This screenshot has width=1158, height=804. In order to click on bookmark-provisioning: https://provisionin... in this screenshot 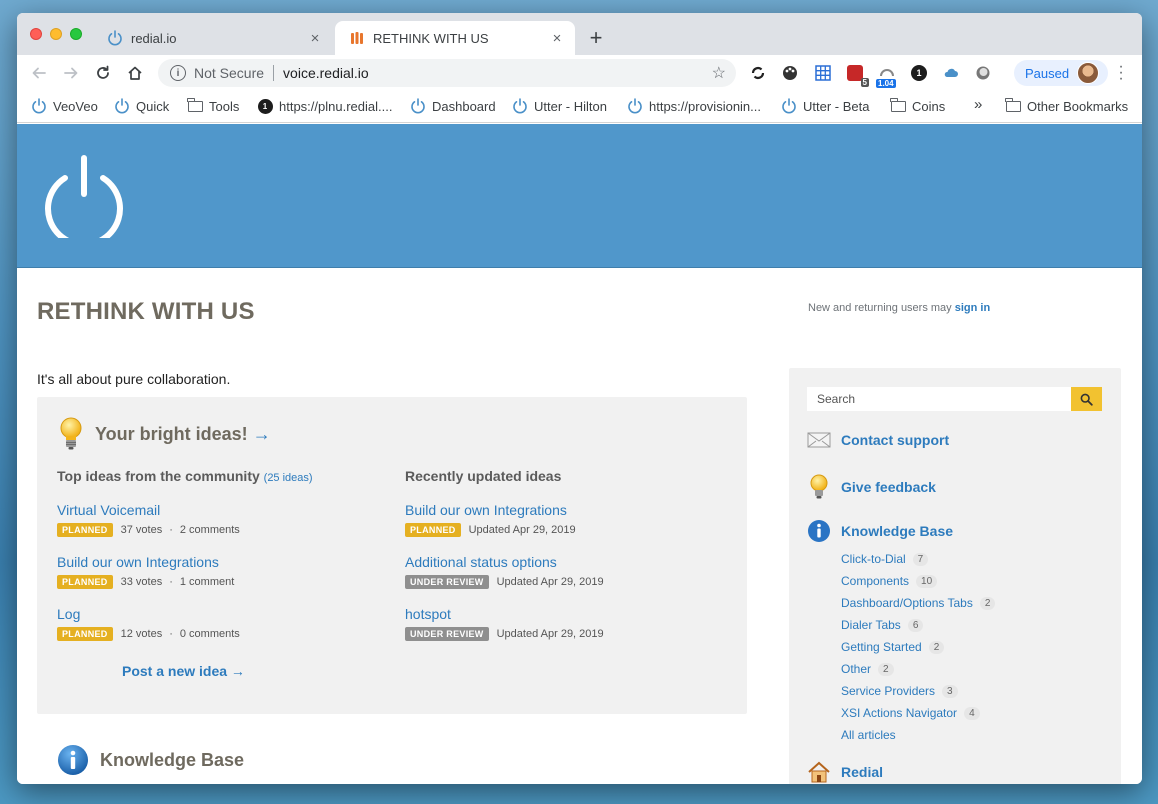, I will do `click(694, 106)`.